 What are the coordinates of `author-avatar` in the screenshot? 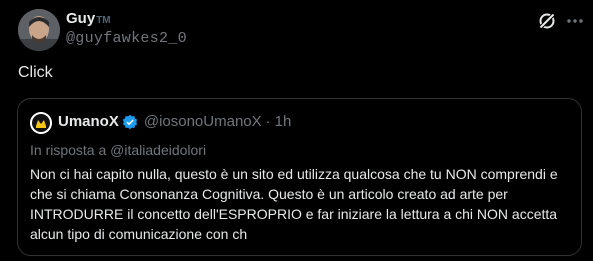 It's located at (39, 30).